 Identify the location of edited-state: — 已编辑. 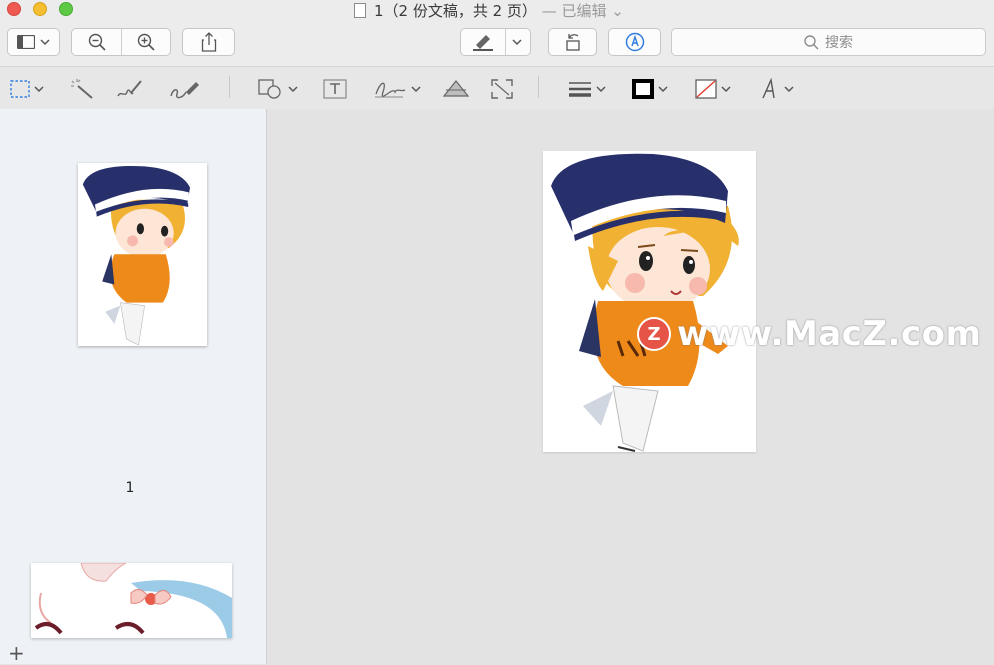
(574, 11).